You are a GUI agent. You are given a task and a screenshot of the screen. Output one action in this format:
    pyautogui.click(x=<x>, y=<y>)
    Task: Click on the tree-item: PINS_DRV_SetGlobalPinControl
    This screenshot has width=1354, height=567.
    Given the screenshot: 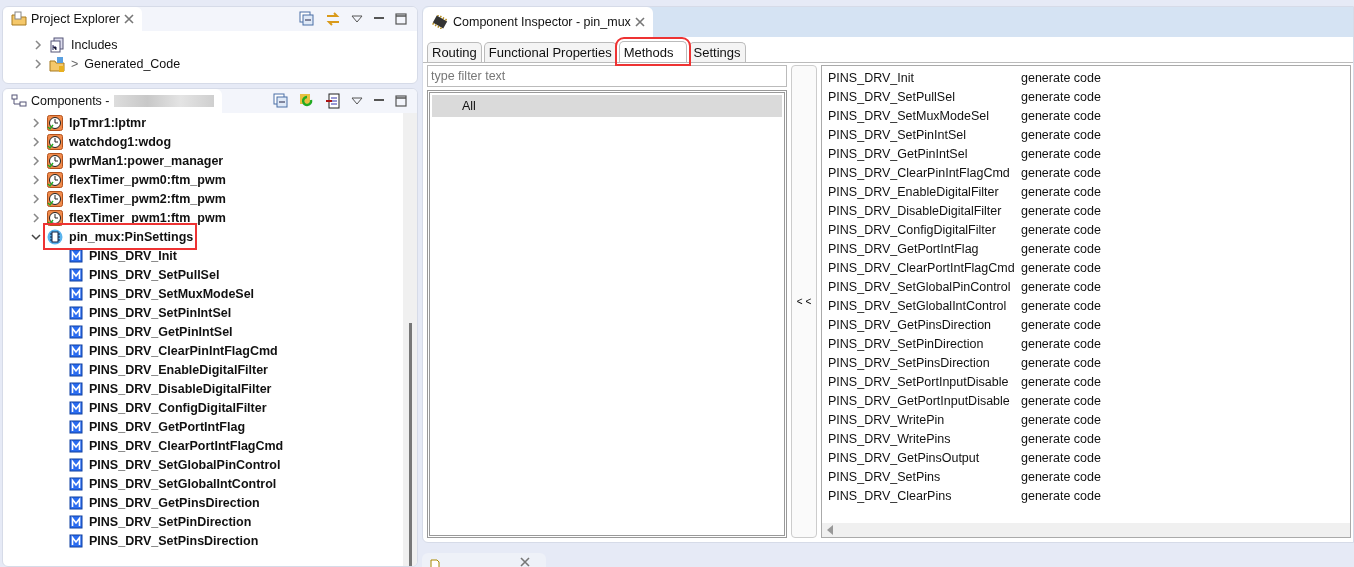 What is the action you would take?
    pyautogui.click(x=185, y=464)
    